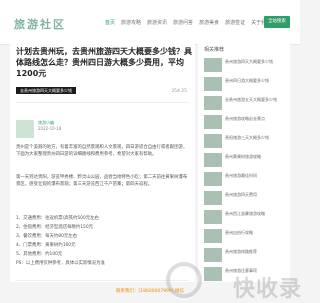 The height and width of the screenshot is (303, 320). I want to click on sidebar-item: 贵州四日游大概要多少钱, so click(244, 85).